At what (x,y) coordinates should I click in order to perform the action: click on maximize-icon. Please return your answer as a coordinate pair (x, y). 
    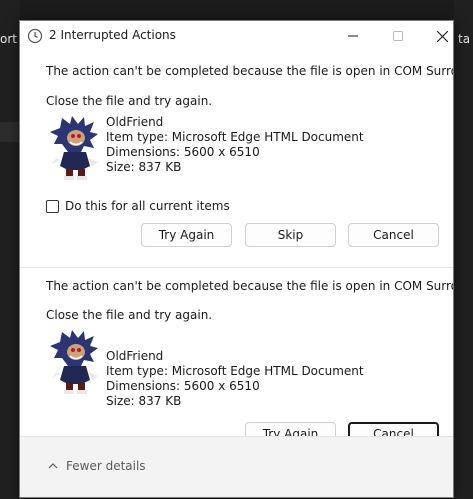
    Looking at the image, I should click on (398, 36).